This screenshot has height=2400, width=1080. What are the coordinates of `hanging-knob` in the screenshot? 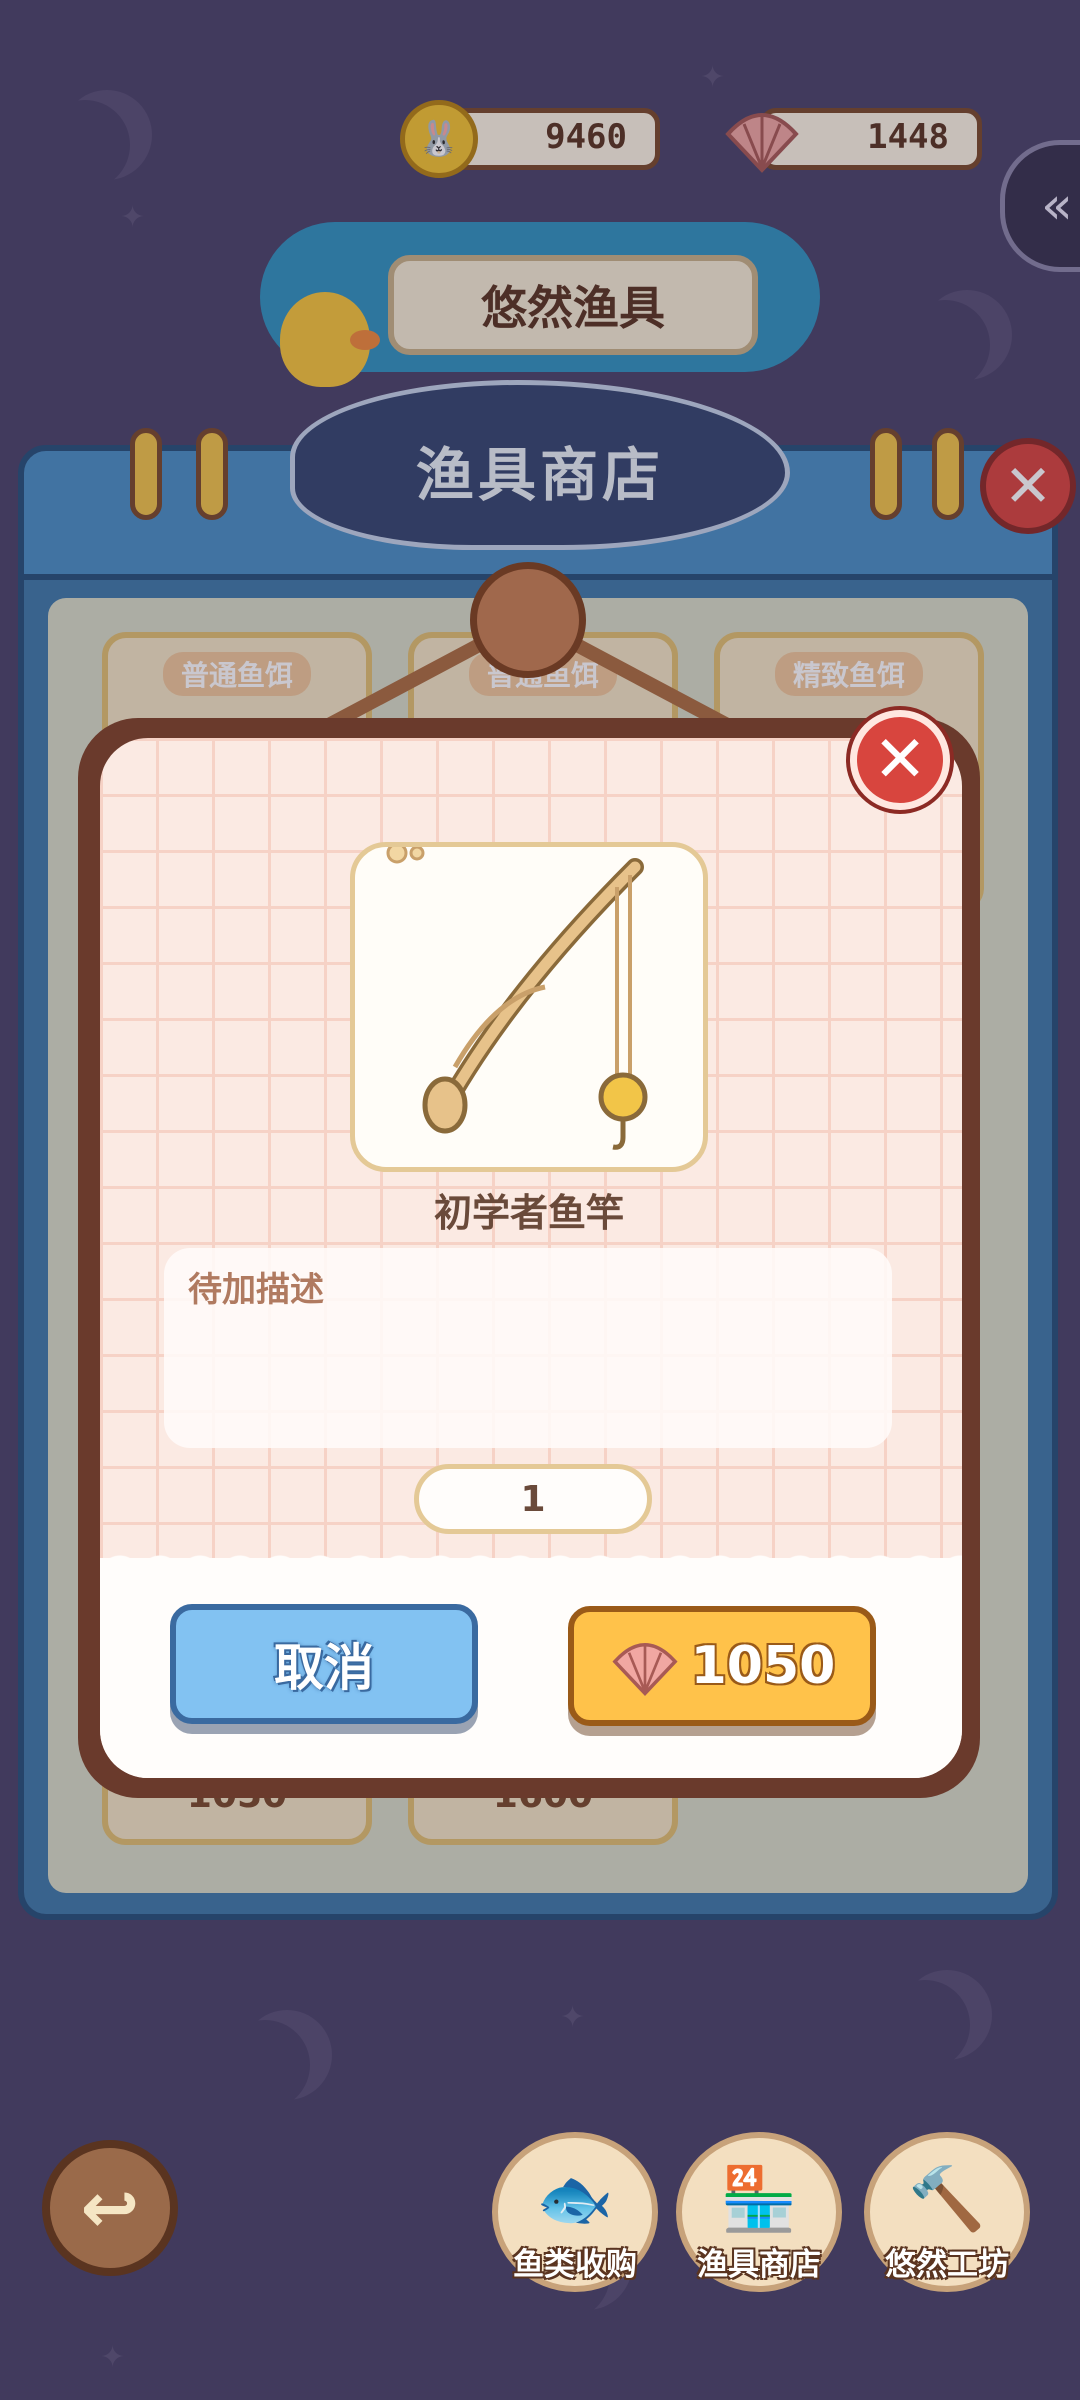 It's located at (528, 620).